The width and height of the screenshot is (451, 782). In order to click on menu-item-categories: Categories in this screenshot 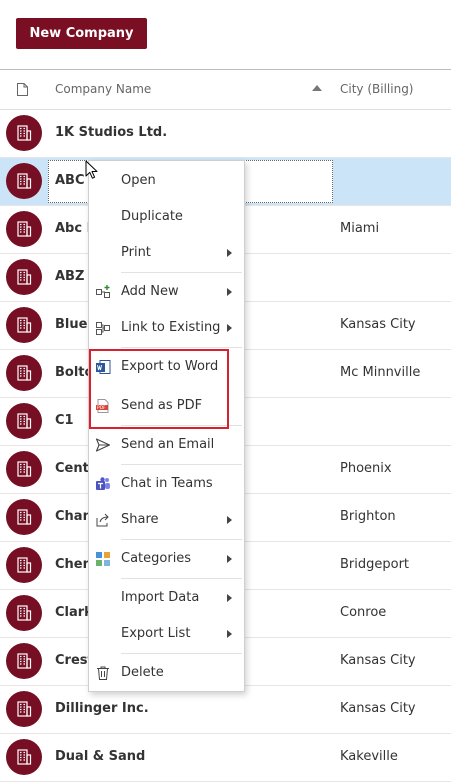, I will do `click(166, 559)`.